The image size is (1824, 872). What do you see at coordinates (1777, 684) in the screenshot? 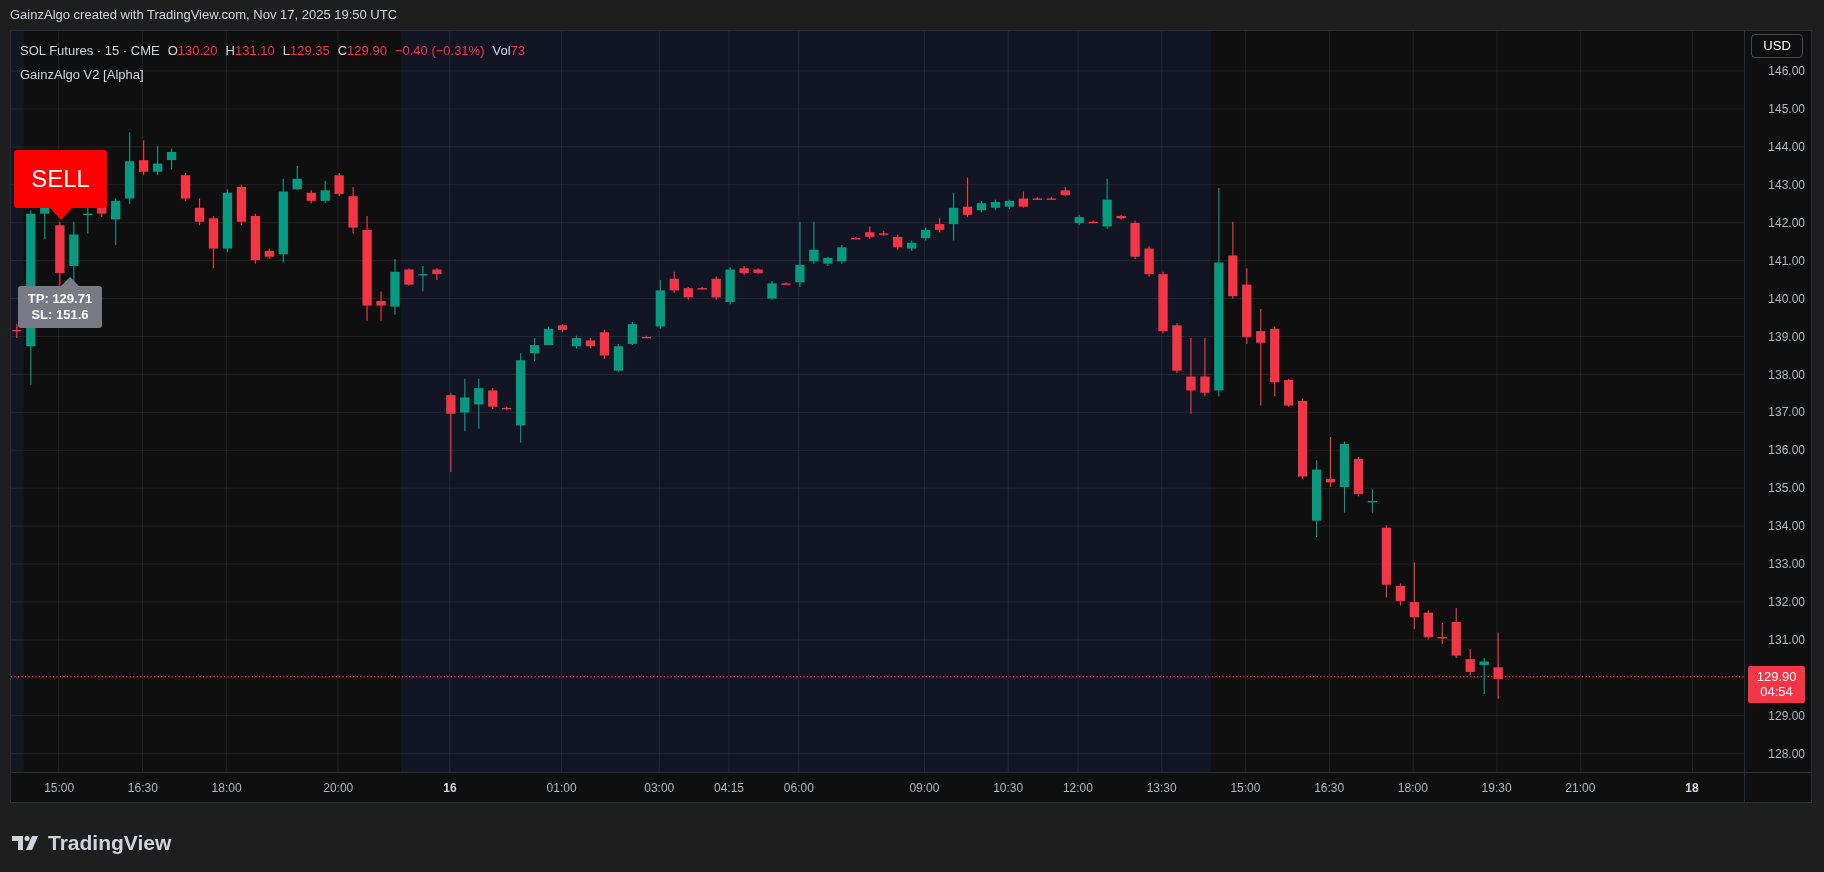
I see `last-price-badge: 129.90 04:54` at bounding box center [1777, 684].